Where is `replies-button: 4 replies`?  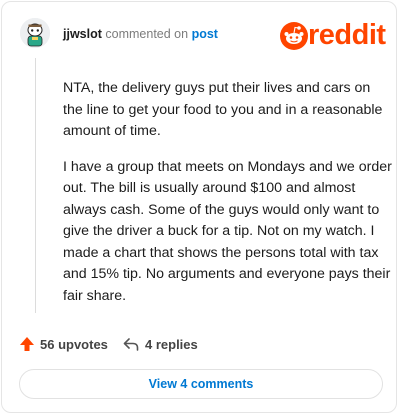 replies-button: 4 replies is located at coordinates (160, 344).